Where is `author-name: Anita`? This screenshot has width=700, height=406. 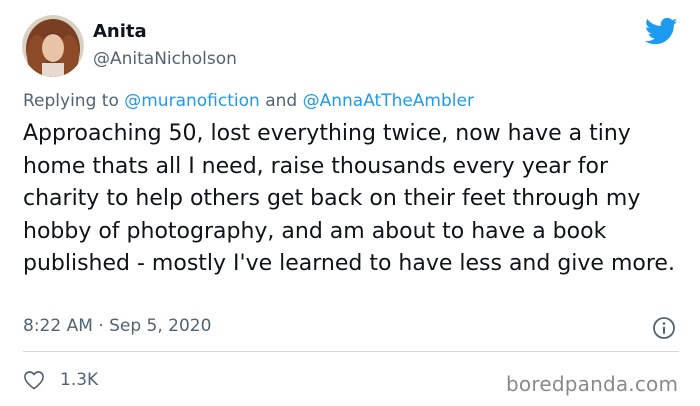
author-name: Anita is located at coordinates (120, 31).